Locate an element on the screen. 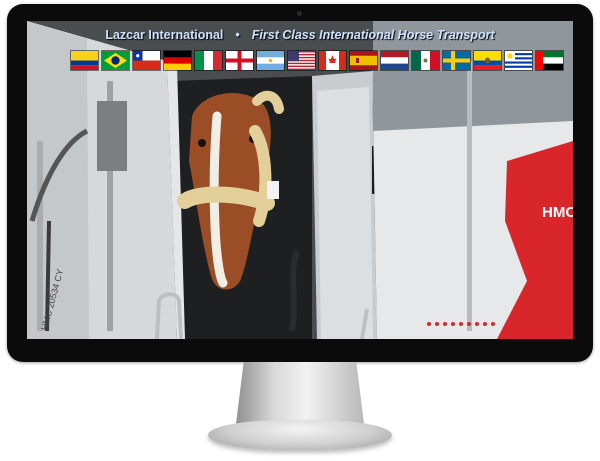 The width and height of the screenshot is (600, 461). webcam-icon is located at coordinates (299, 13).